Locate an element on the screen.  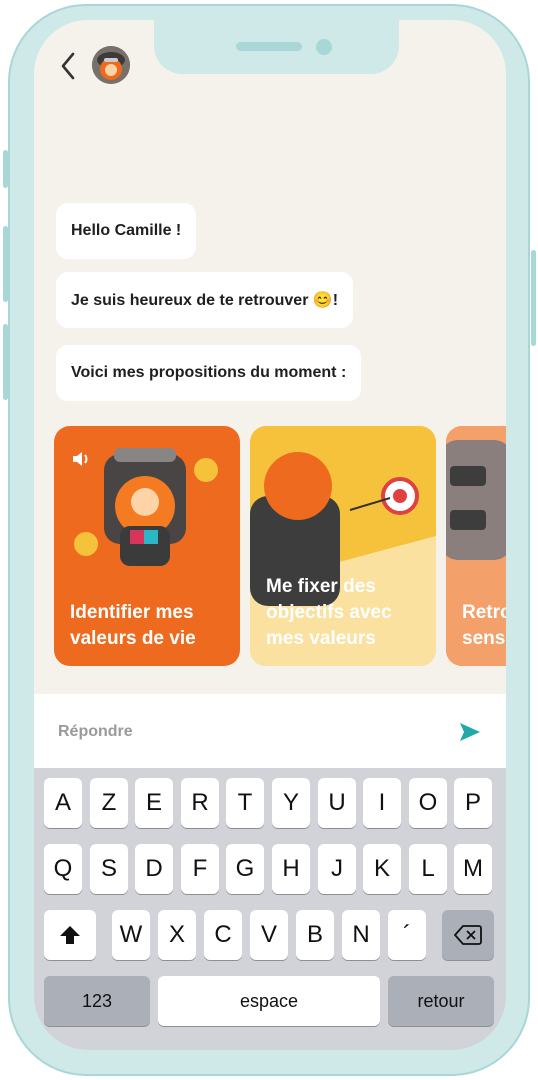
chat-message: Voici mes propositions du moment : is located at coordinates (209, 373).